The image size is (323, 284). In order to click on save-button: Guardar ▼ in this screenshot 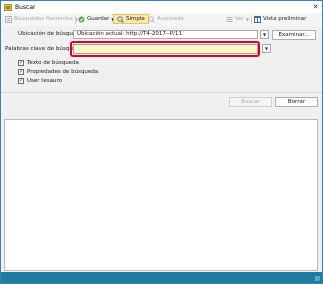, I will do `click(96, 19)`.